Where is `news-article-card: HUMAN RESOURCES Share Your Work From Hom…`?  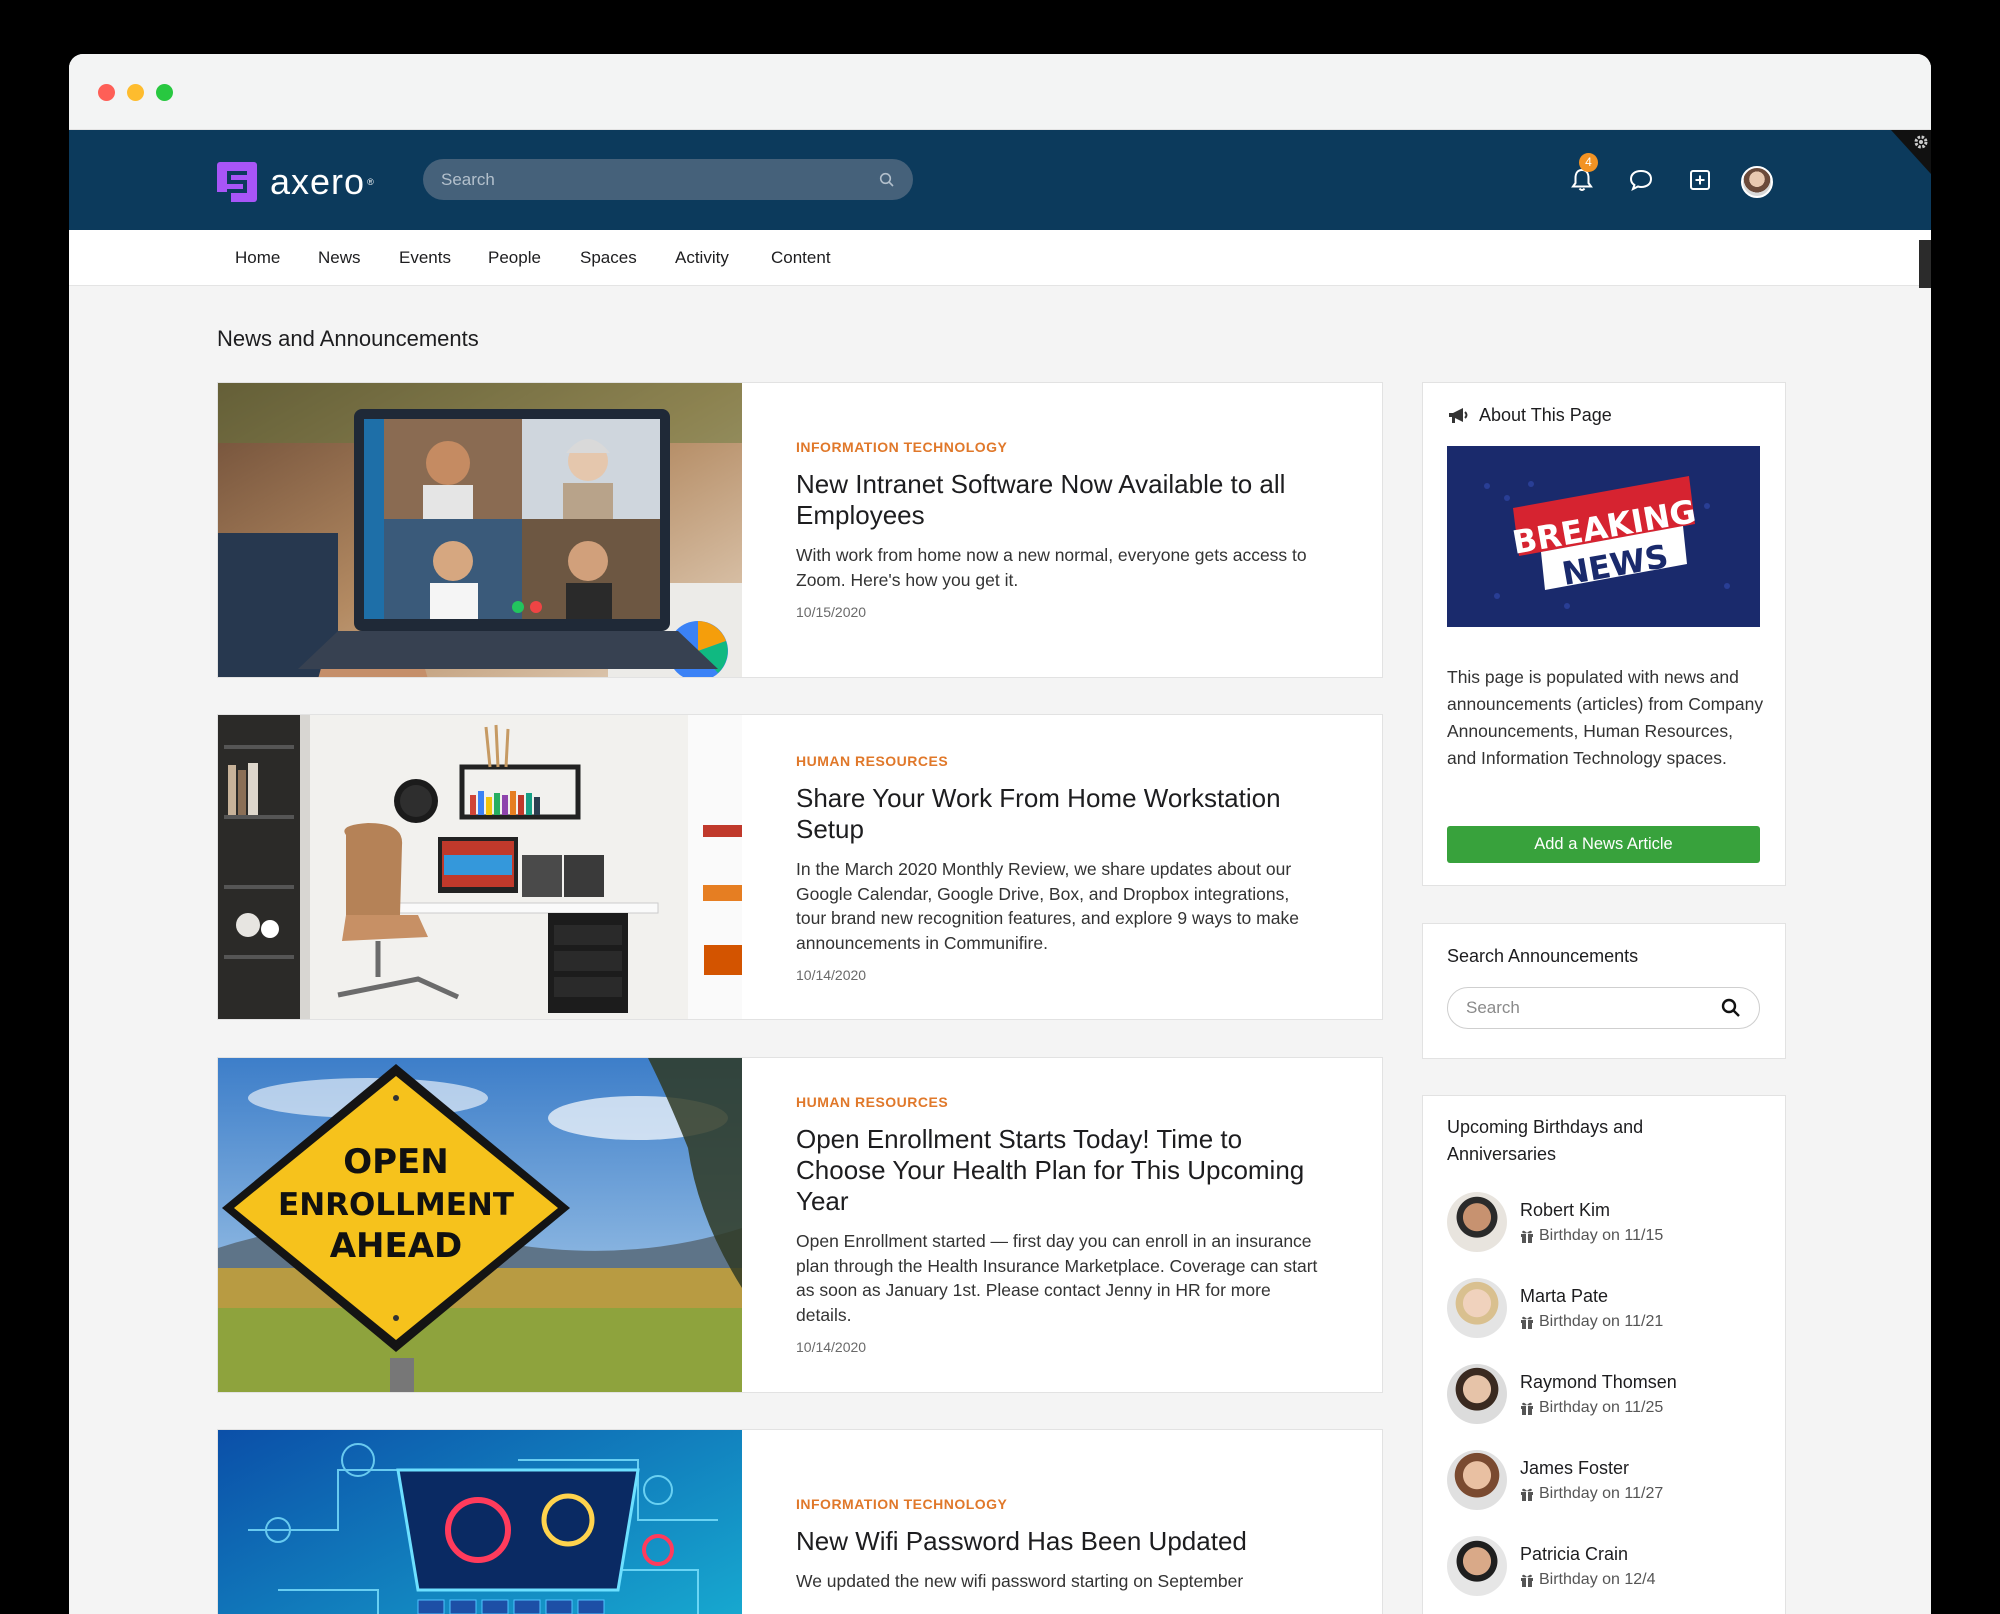 news-article-card: HUMAN RESOURCES Share Your Work From Hom… is located at coordinates (800, 867).